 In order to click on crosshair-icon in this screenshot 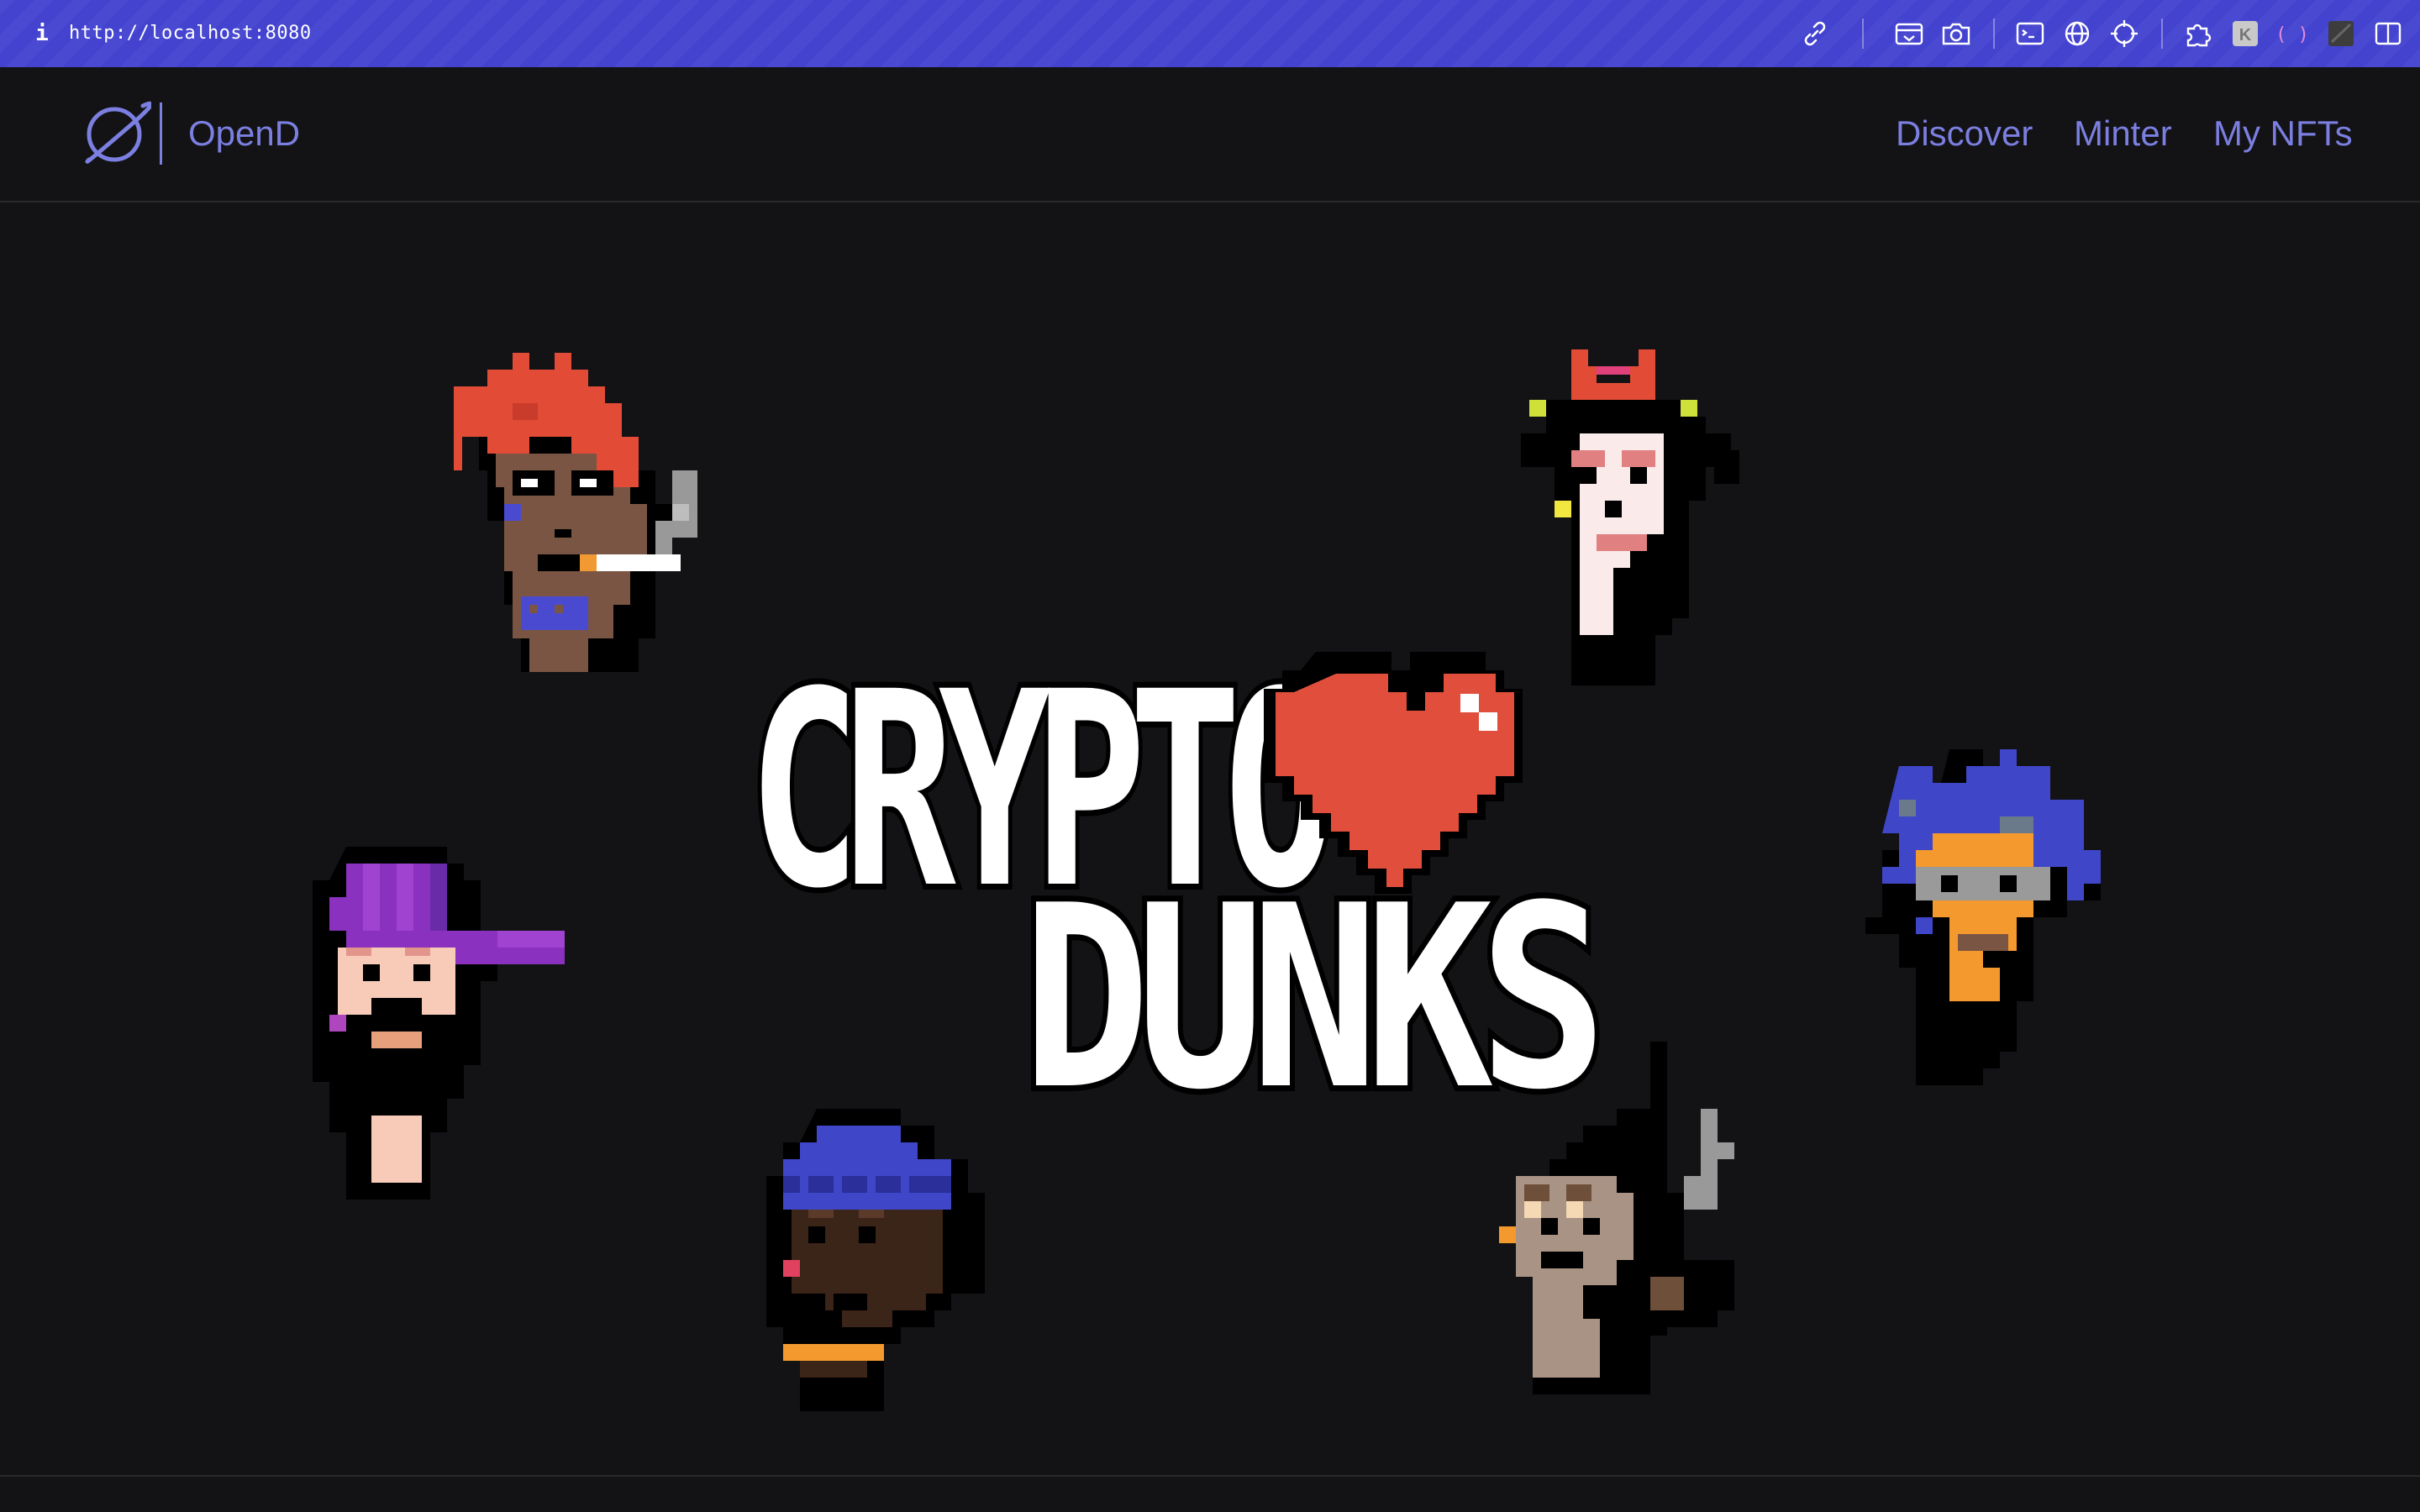, I will do `click(2124, 33)`.